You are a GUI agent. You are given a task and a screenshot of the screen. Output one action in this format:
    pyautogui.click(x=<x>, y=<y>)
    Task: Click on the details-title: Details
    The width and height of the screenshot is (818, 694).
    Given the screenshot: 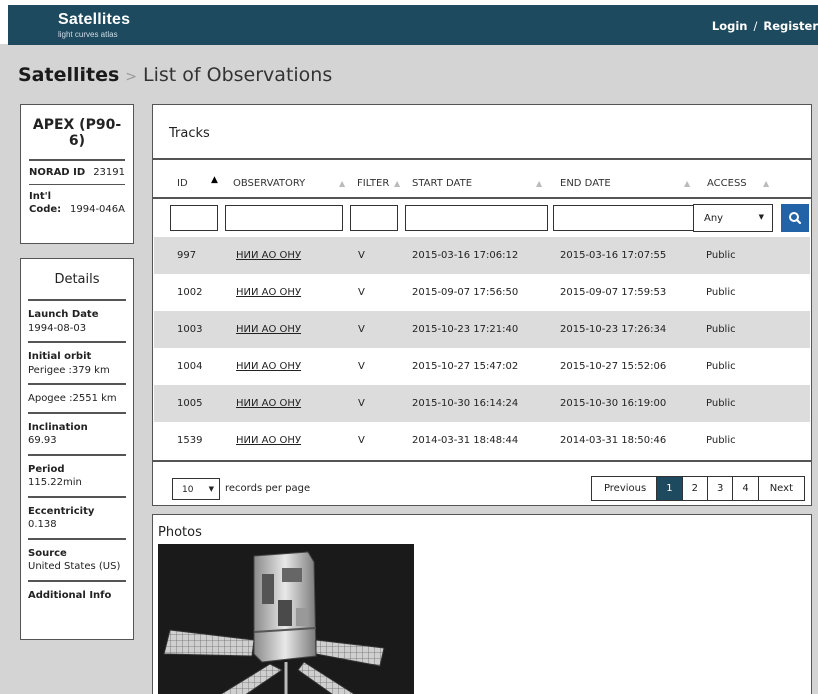 What is the action you would take?
    pyautogui.click(x=77, y=280)
    